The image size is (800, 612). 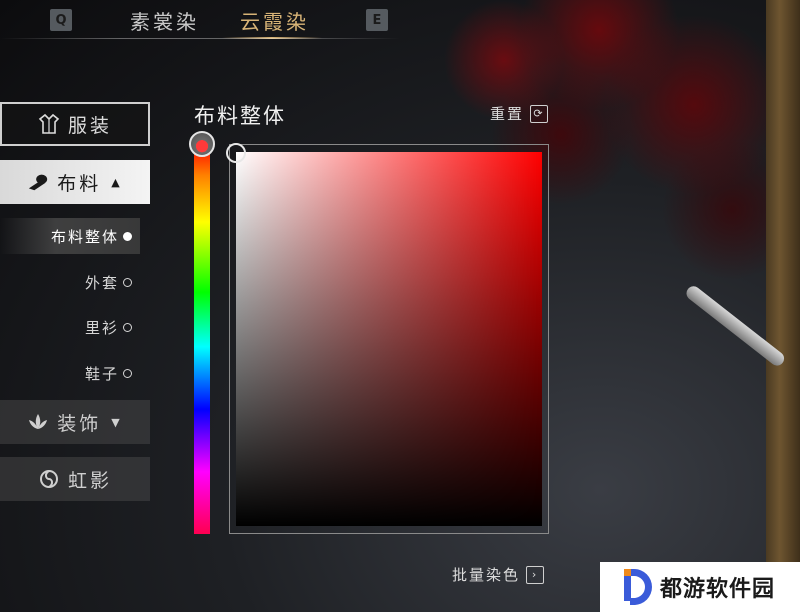 What do you see at coordinates (70, 373) in the screenshot?
I see `sub-item-shoes: 鞋子` at bounding box center [70, 373].